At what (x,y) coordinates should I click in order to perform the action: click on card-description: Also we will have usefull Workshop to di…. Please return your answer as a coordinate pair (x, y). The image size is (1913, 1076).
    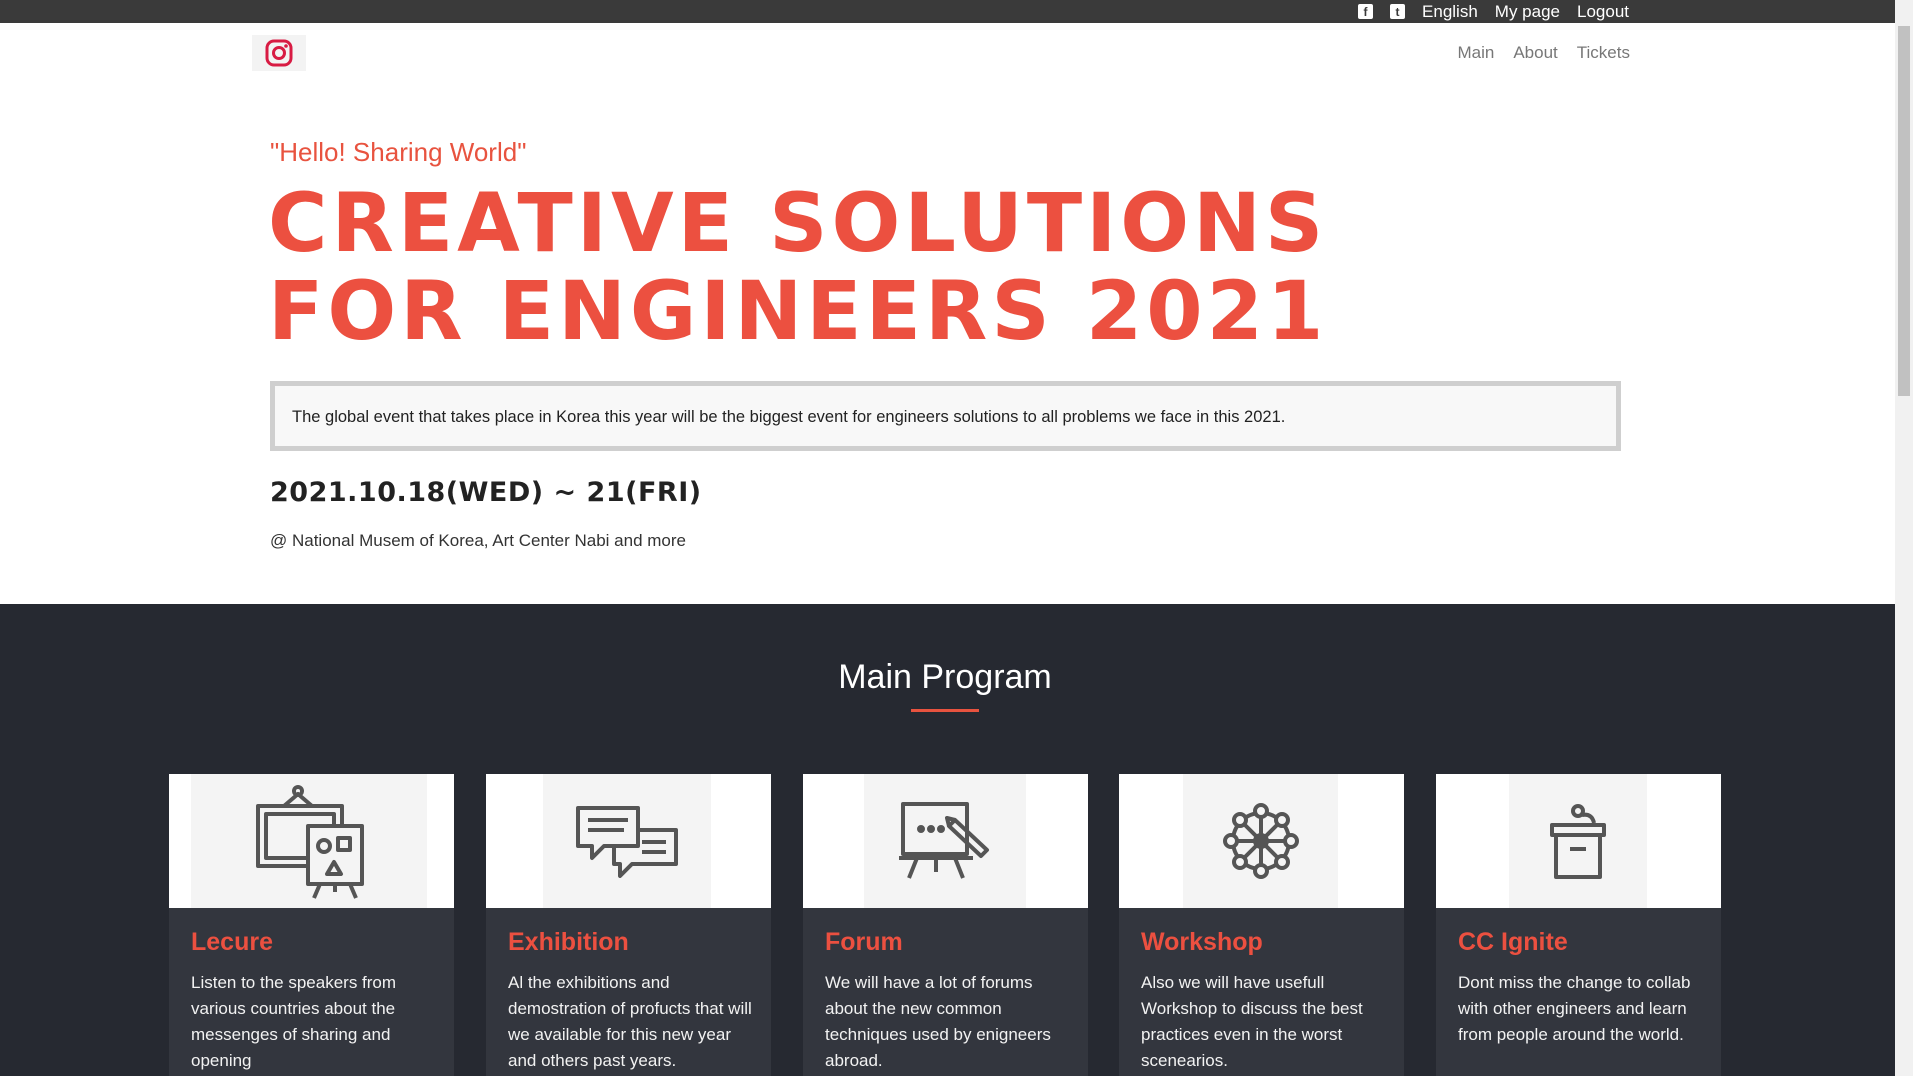
    Looking at the image, I should click on (1252, 1021).